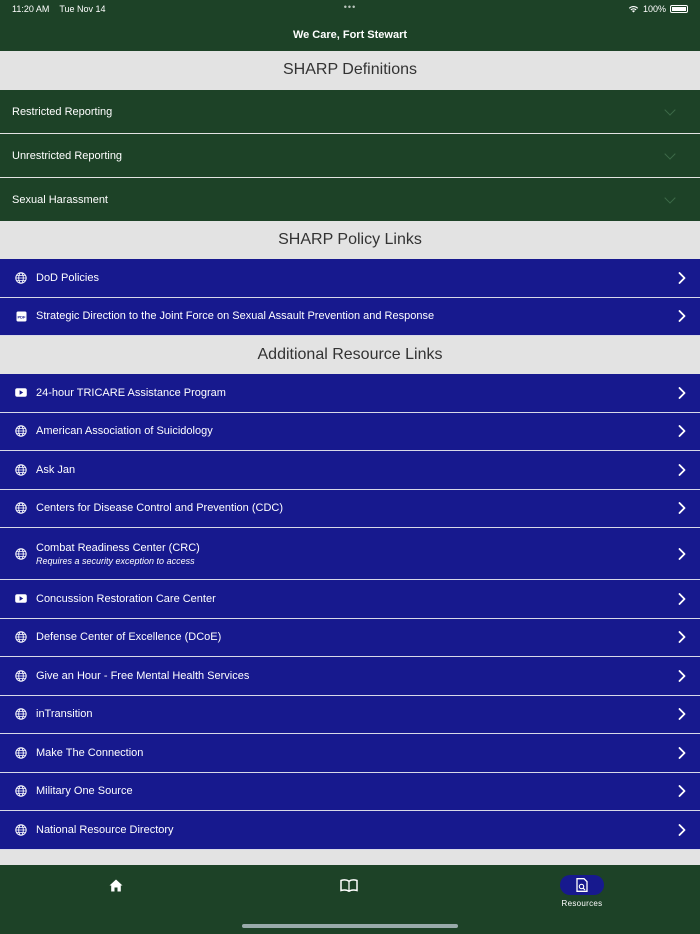 Image resolution: width=700 pixels, height=934 pixels. What do you see at coordinates (350, 791) in the screenshot?
I see `link-row-military-one-source: Military One Source` at bounding box center [350, 791].